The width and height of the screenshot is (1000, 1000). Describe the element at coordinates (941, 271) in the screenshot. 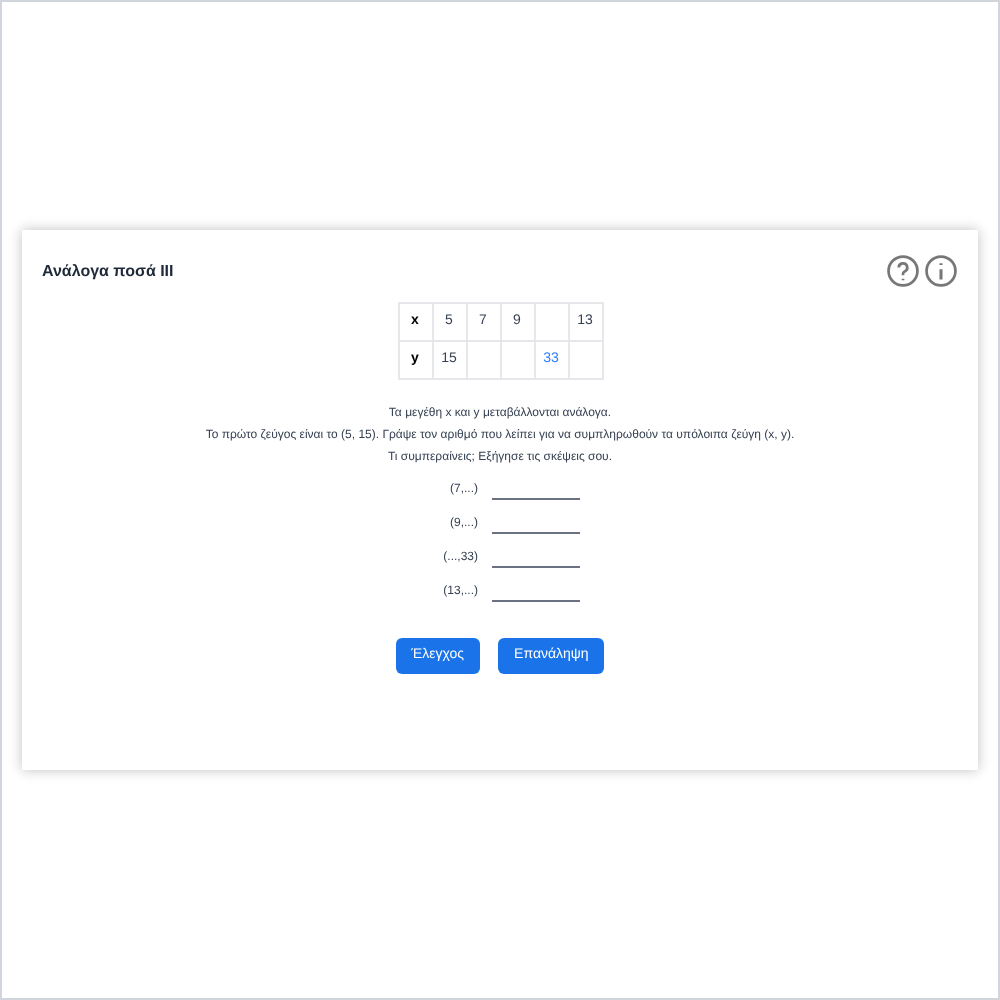

I see `info-icon` at that location.